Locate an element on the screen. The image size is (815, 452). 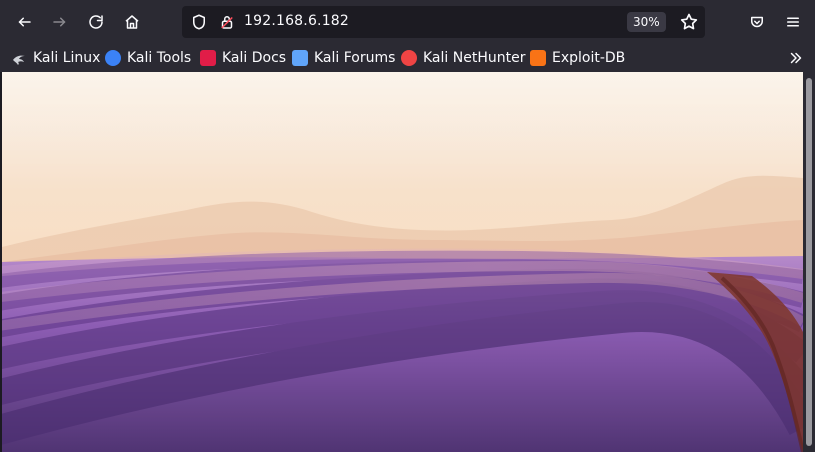
kali-nethunter-icon is located at coordinates (409, 58).